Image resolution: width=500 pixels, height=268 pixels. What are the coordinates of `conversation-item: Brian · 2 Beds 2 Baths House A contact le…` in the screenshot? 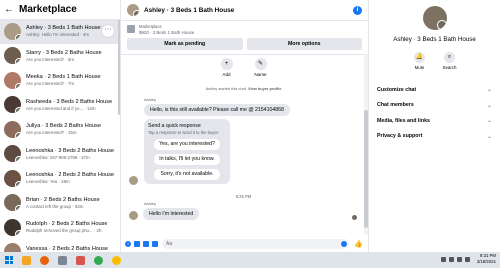 It's located at (60, 203).